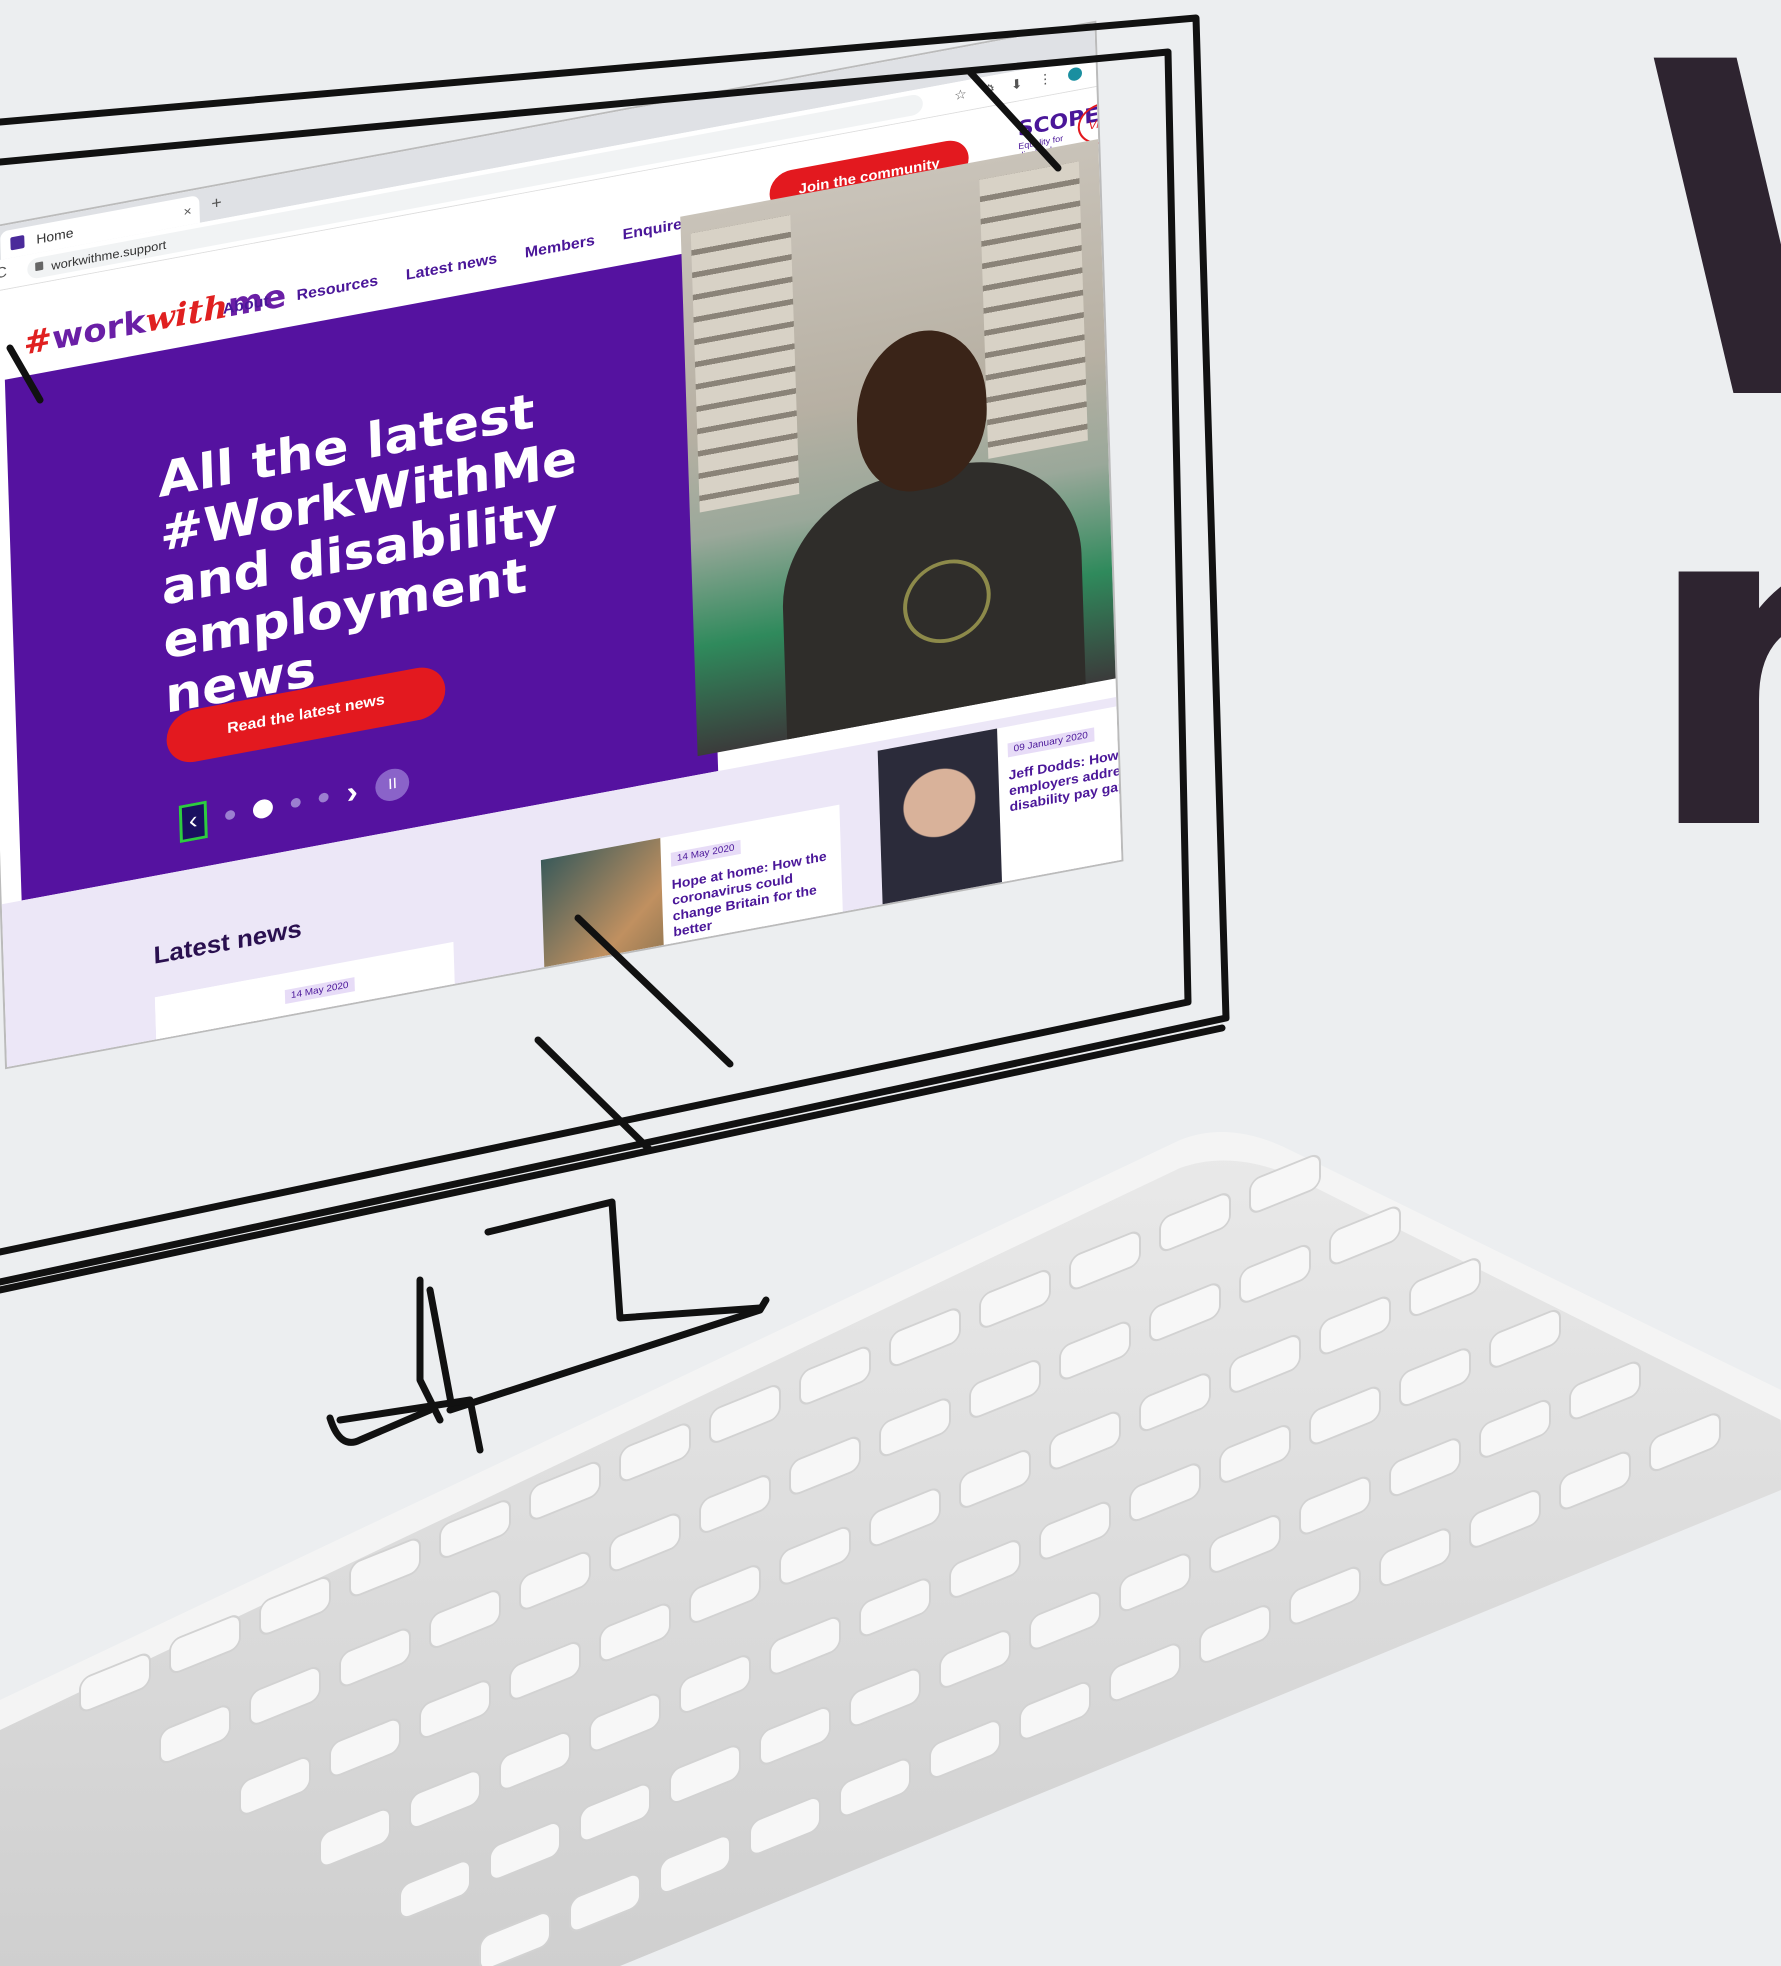  Describe the element at coordinates (1116, 382) in the screenshot. I see `twitter-icon: t` at that location.